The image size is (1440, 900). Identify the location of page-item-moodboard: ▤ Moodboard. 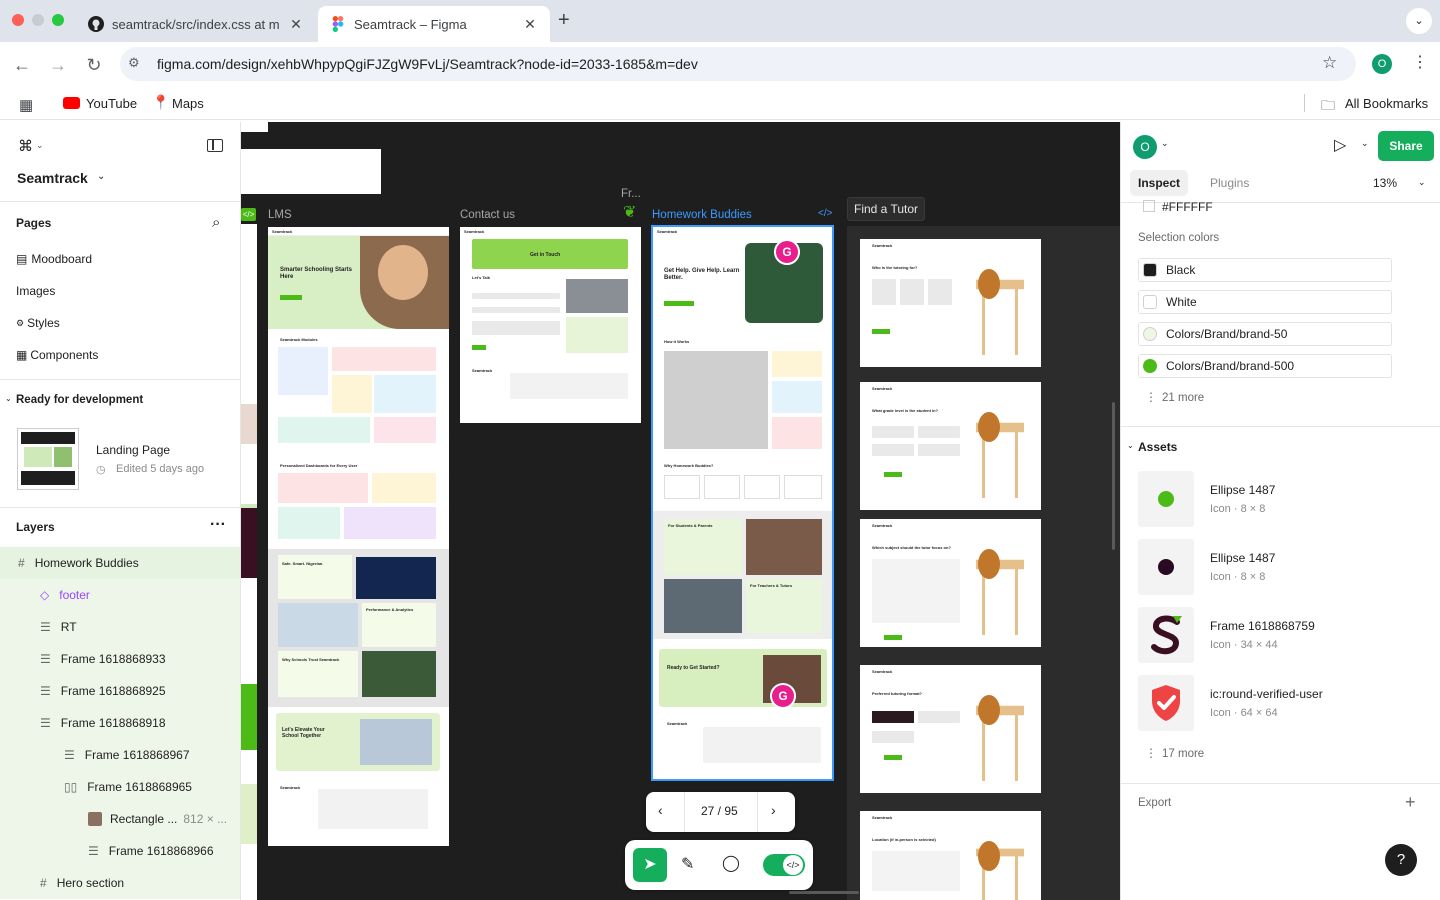
(120, 259).